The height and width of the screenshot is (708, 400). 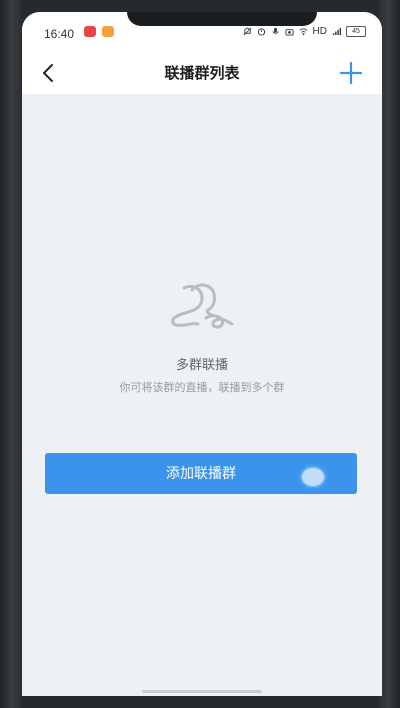 What do you see at coordinates (202, 306) in the screenshot?
I see `multi-group-icon` at bounding box center [202, 306].